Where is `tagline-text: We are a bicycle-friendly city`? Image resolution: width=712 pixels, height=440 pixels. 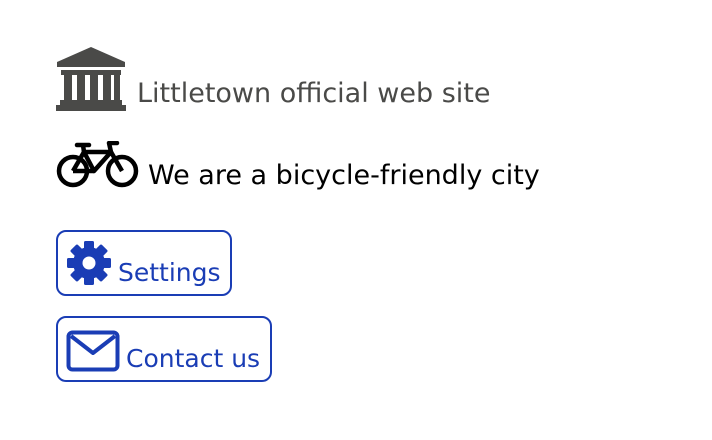 tagline-text: We are a bicycle-friendly city is located at coordinates (344, 175).